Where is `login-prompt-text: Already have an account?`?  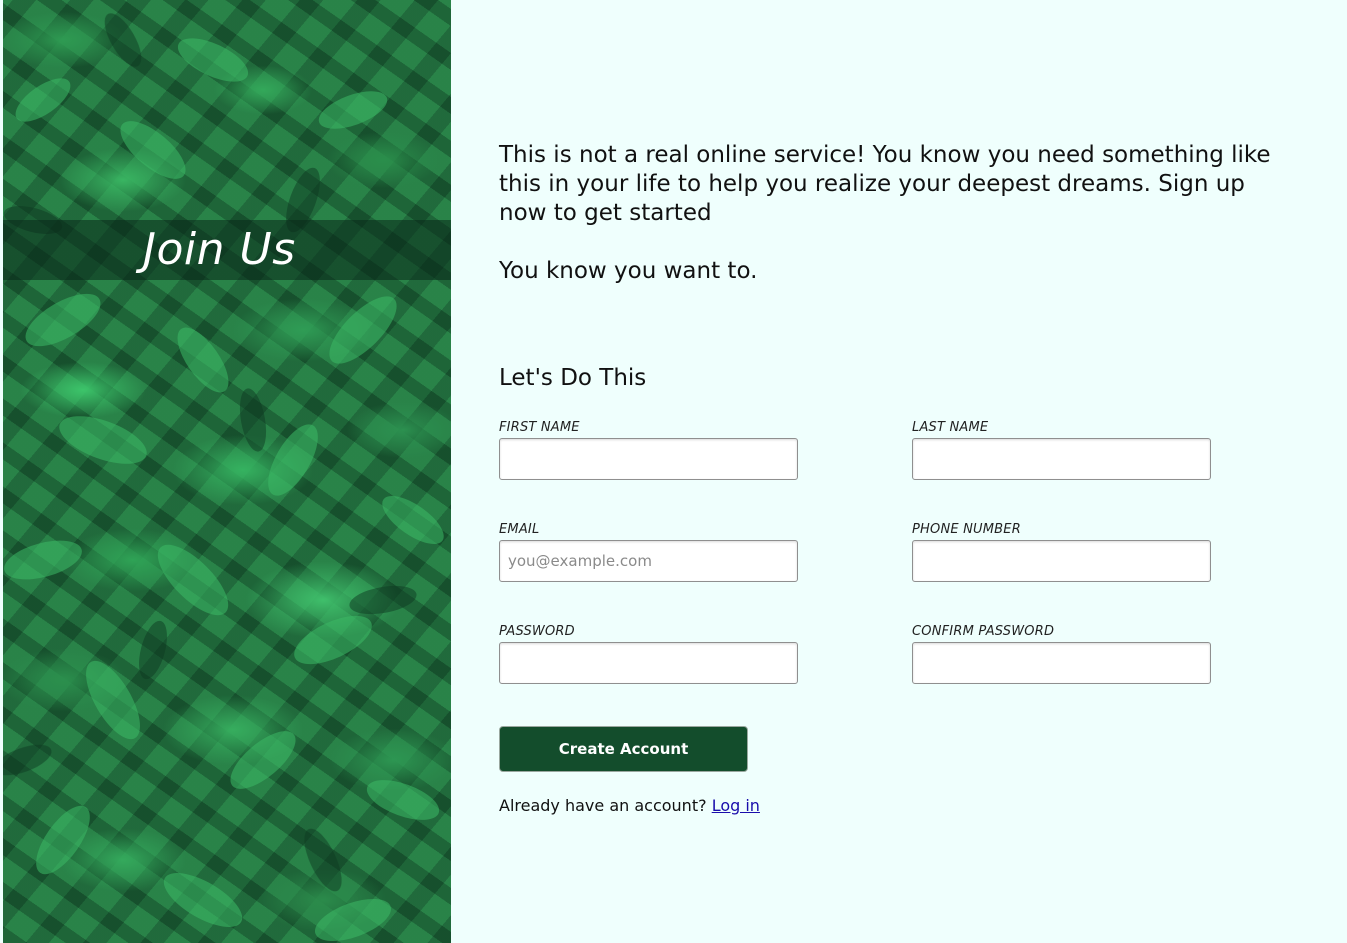 login-prompt-text: Already have an account? is located at coordinates (603, 805).